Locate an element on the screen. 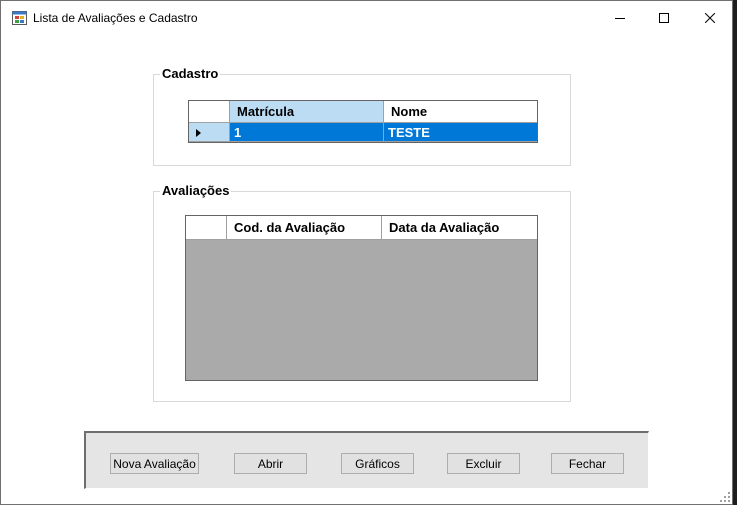 The width and height of the screenshot is (737, 505). fechar-button: Fechar is located at coordinates (587, 463).